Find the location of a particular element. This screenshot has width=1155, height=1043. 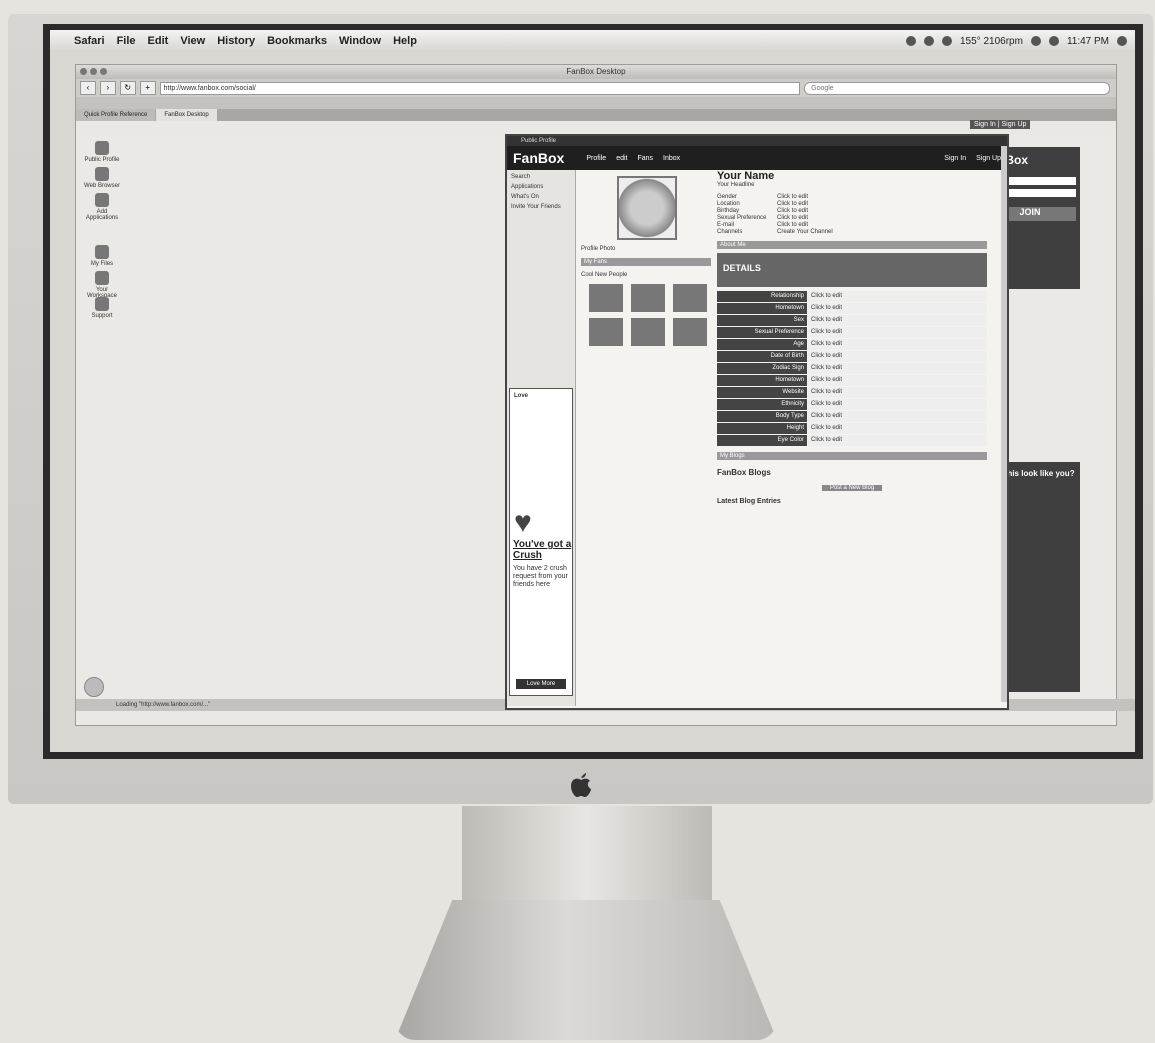

monitor-stand is located at coordinates (586, 970).